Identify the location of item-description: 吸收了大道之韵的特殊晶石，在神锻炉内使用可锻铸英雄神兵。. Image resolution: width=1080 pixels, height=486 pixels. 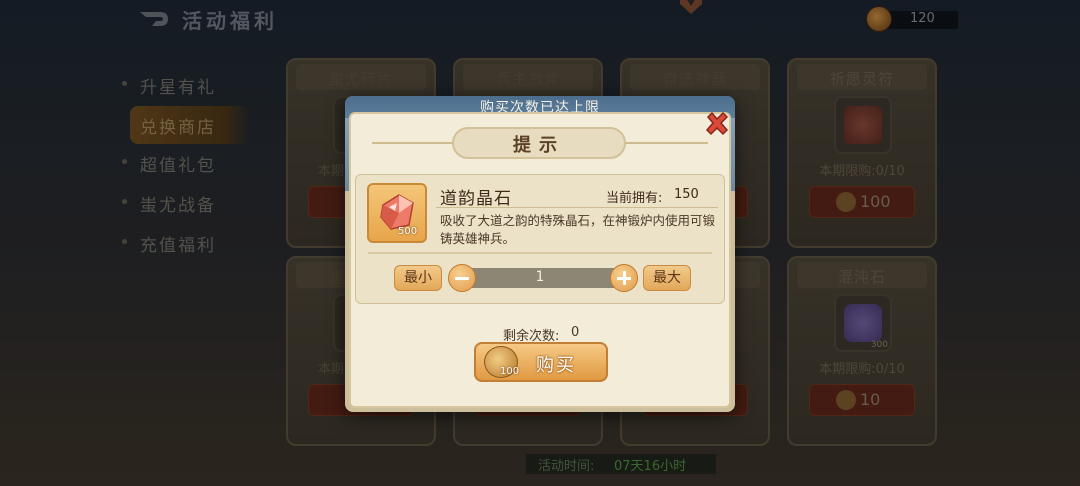
(578, 229).